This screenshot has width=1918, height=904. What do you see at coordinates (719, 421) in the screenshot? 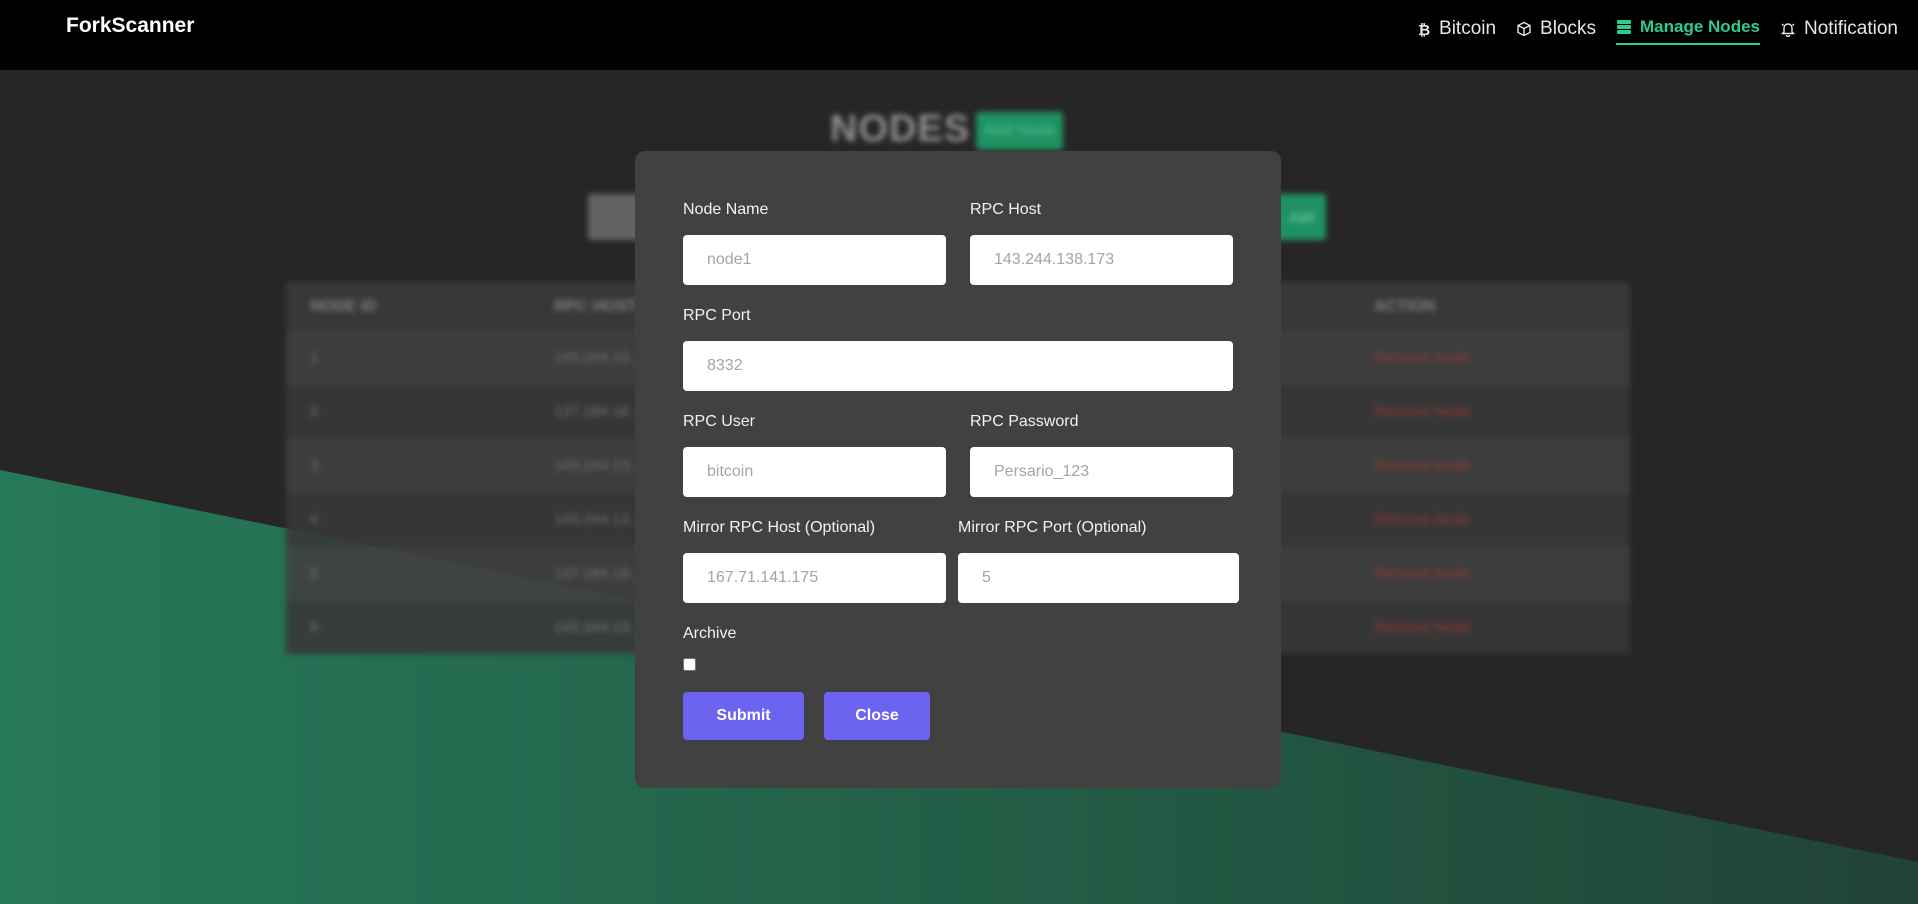
I see `rpc-user-label: RPC User` at bounding box center [719, 421].